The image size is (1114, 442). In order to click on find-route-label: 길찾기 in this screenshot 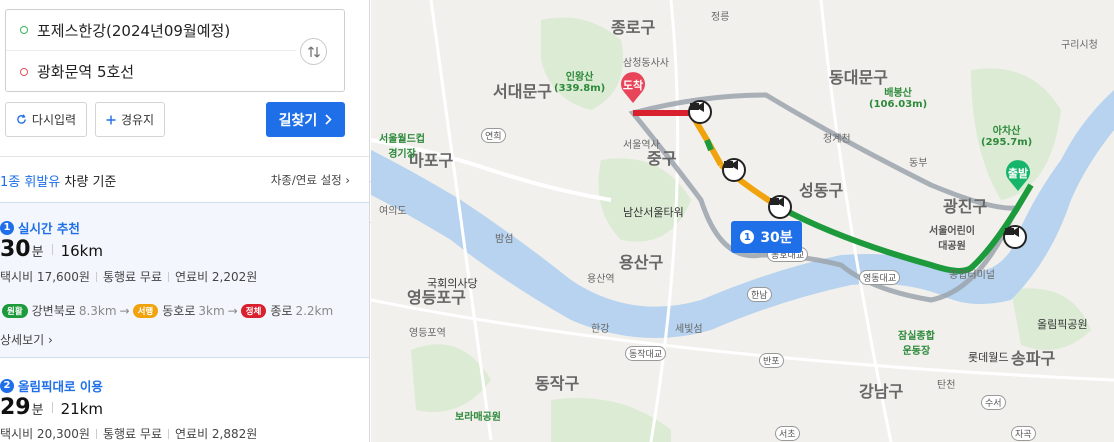, I will do `click(298, 120)`.